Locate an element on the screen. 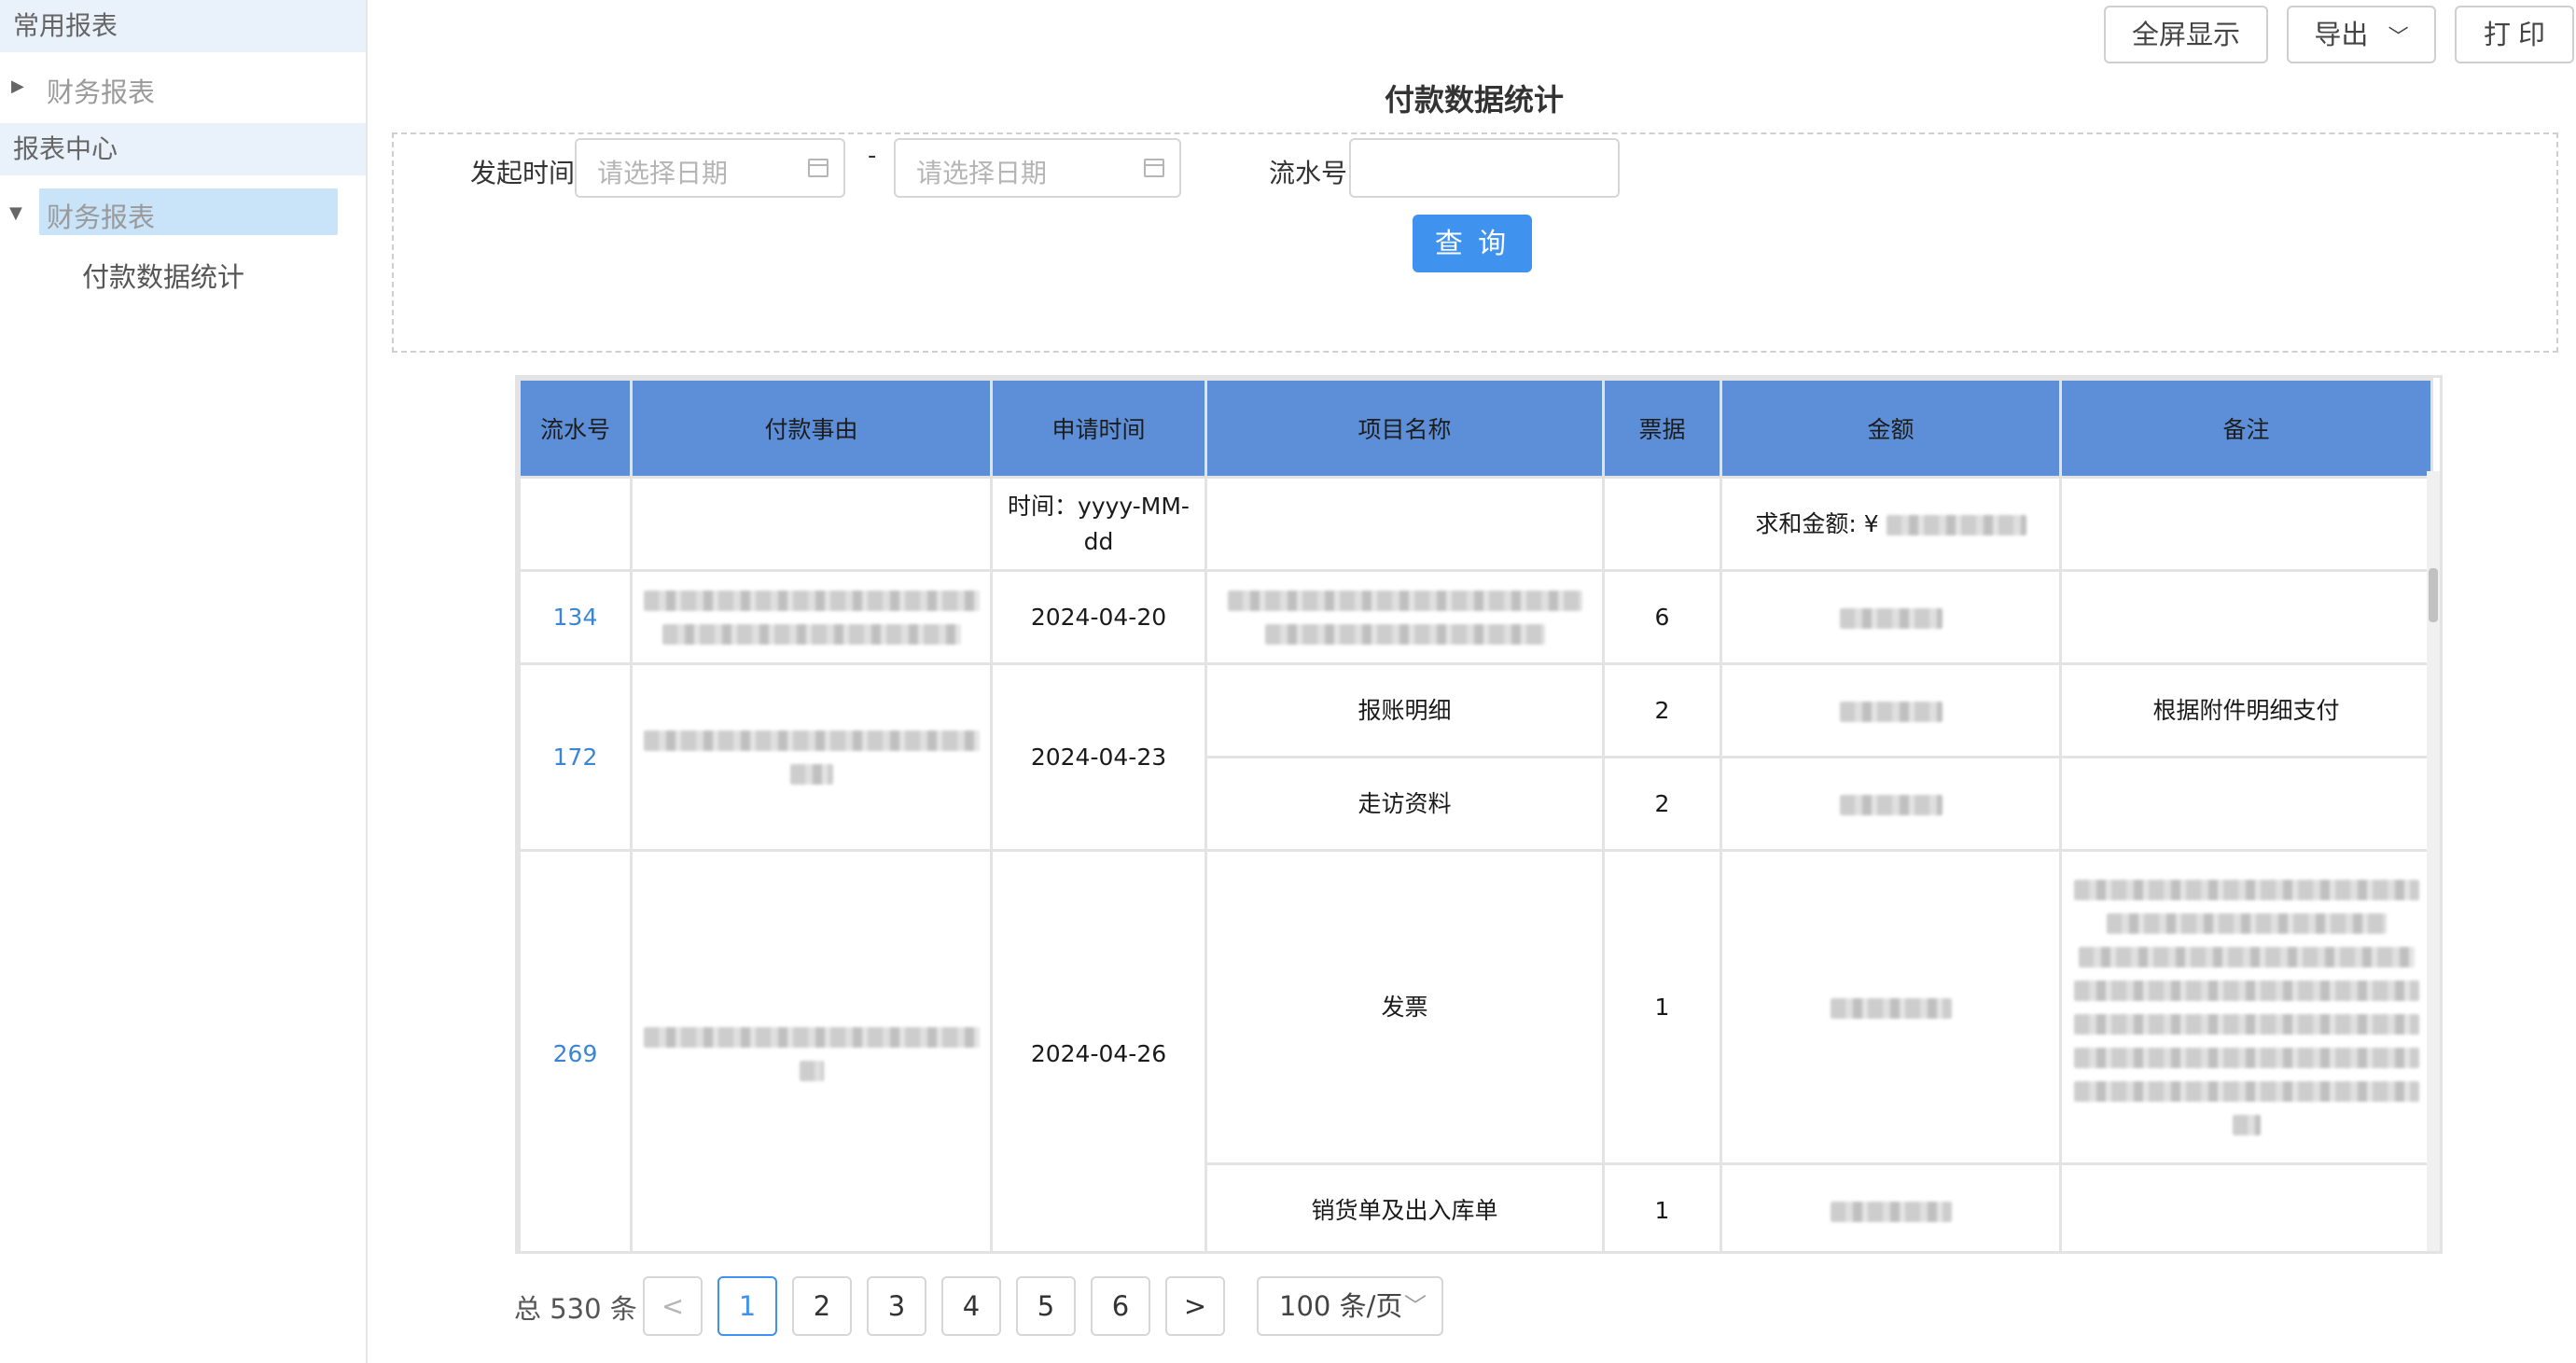  serial-label: 流水号 is located at coordinates (1308, 173).